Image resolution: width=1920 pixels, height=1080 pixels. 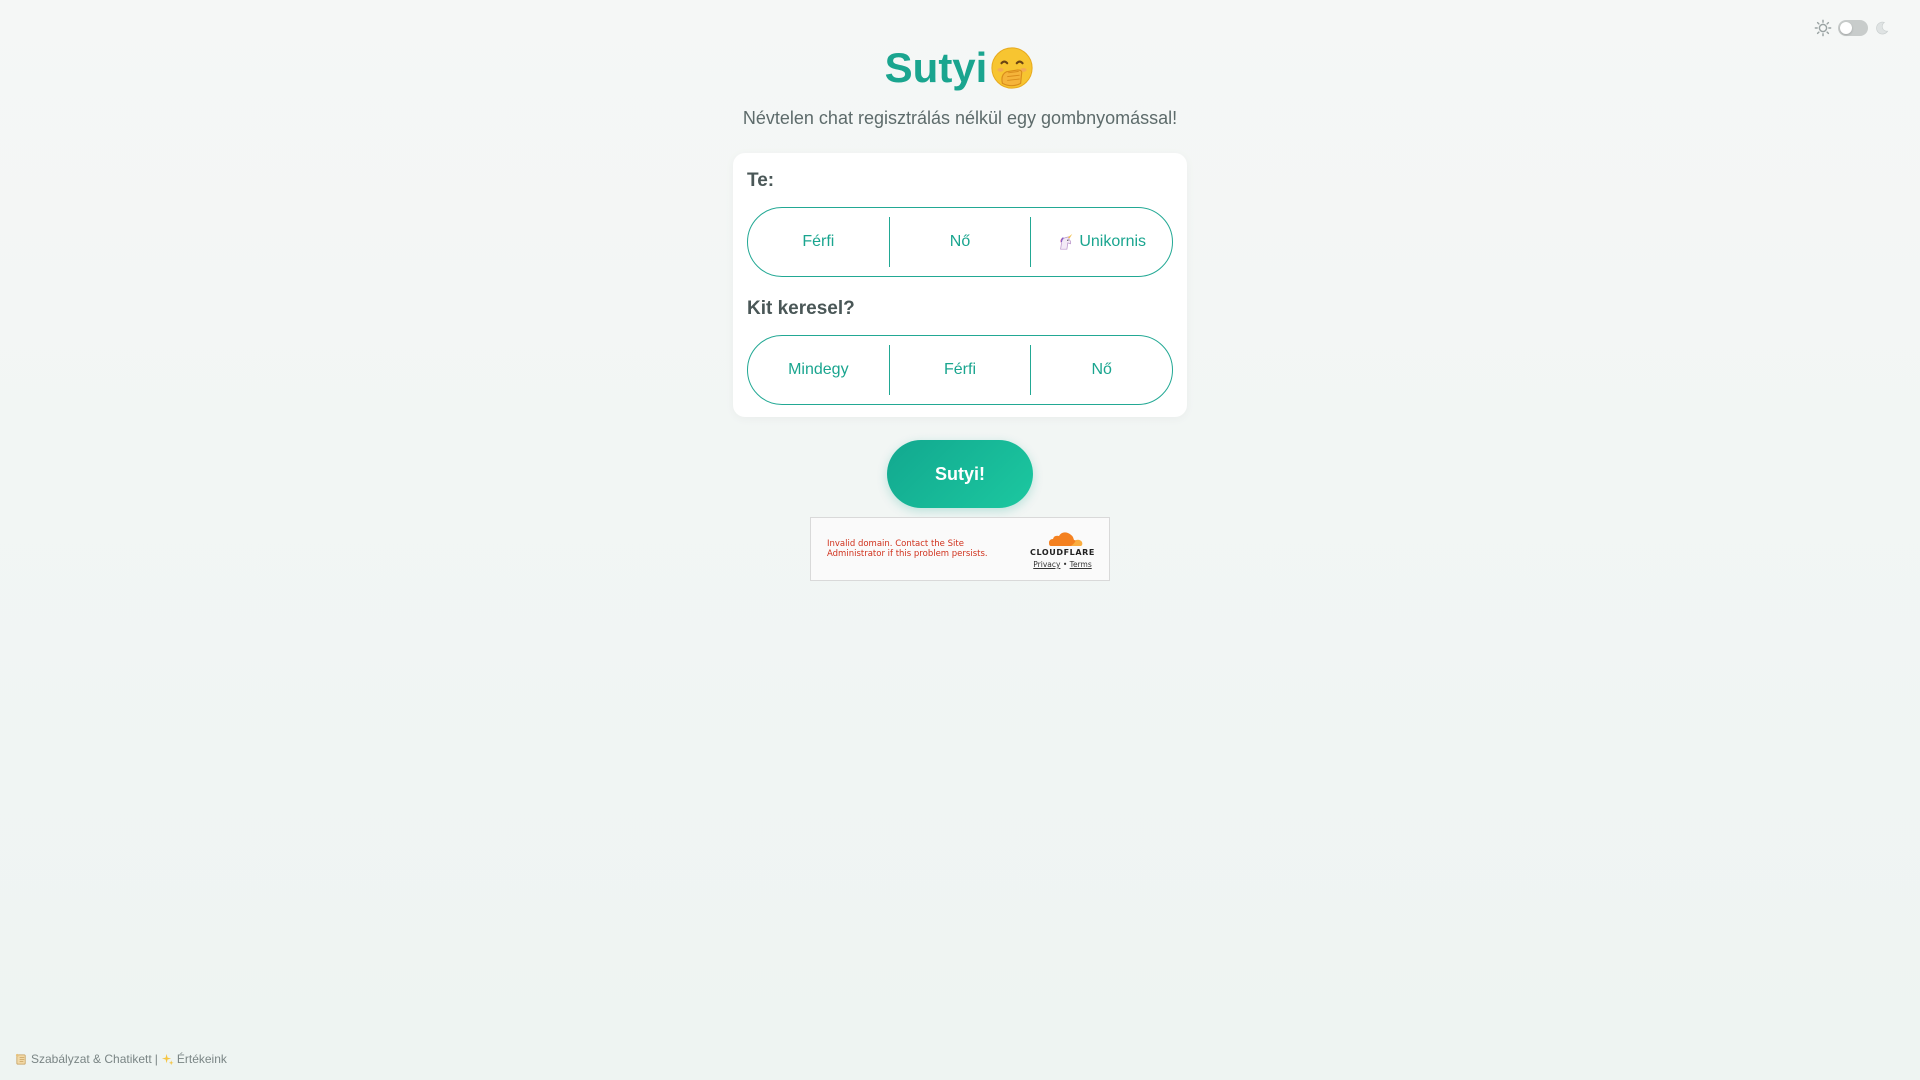 I want to click on seek-option-mindegy: Mindegy, so click(x=818, y=370).